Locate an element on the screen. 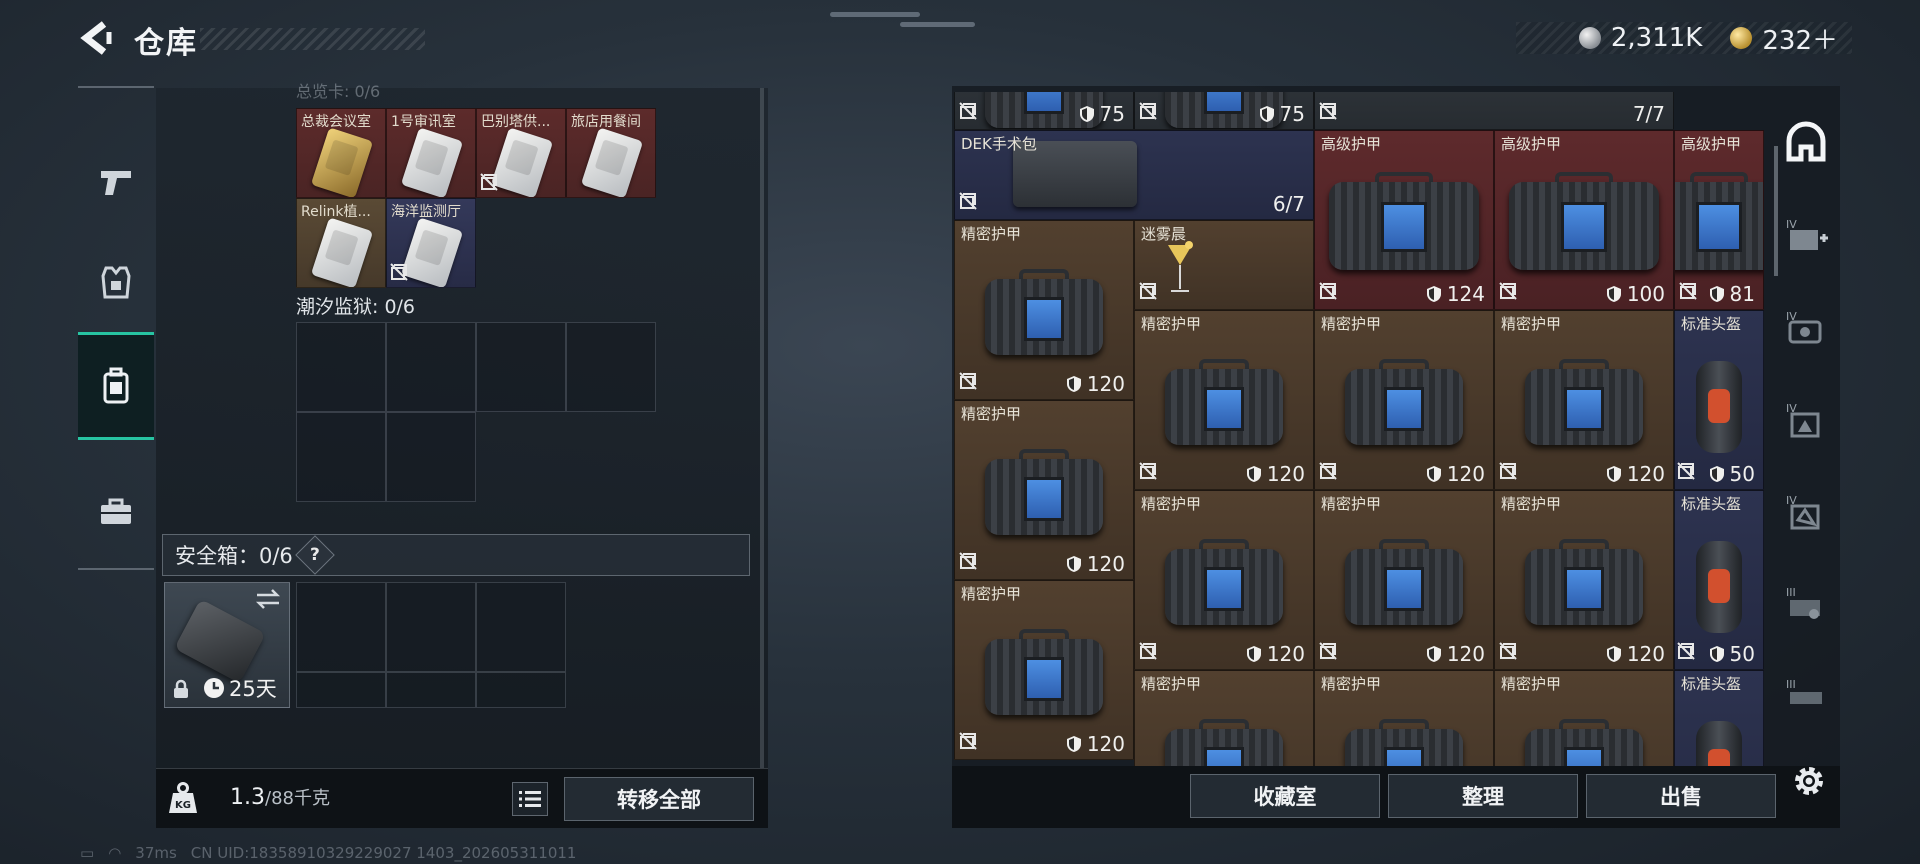 Image resolution: width=1920 pixels, height=864 pixels. swap-icon is located at coordinates (268, 599).